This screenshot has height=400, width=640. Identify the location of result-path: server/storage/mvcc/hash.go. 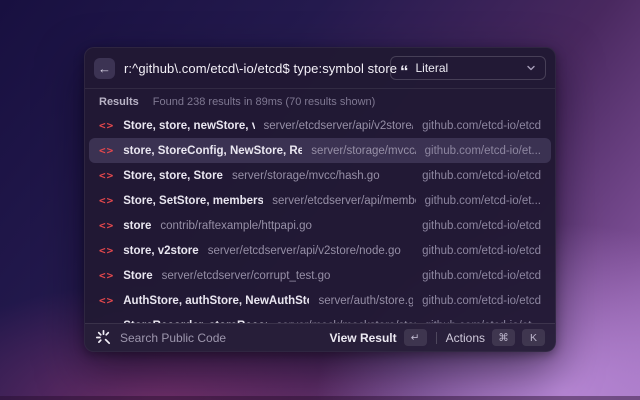
(305, 175).